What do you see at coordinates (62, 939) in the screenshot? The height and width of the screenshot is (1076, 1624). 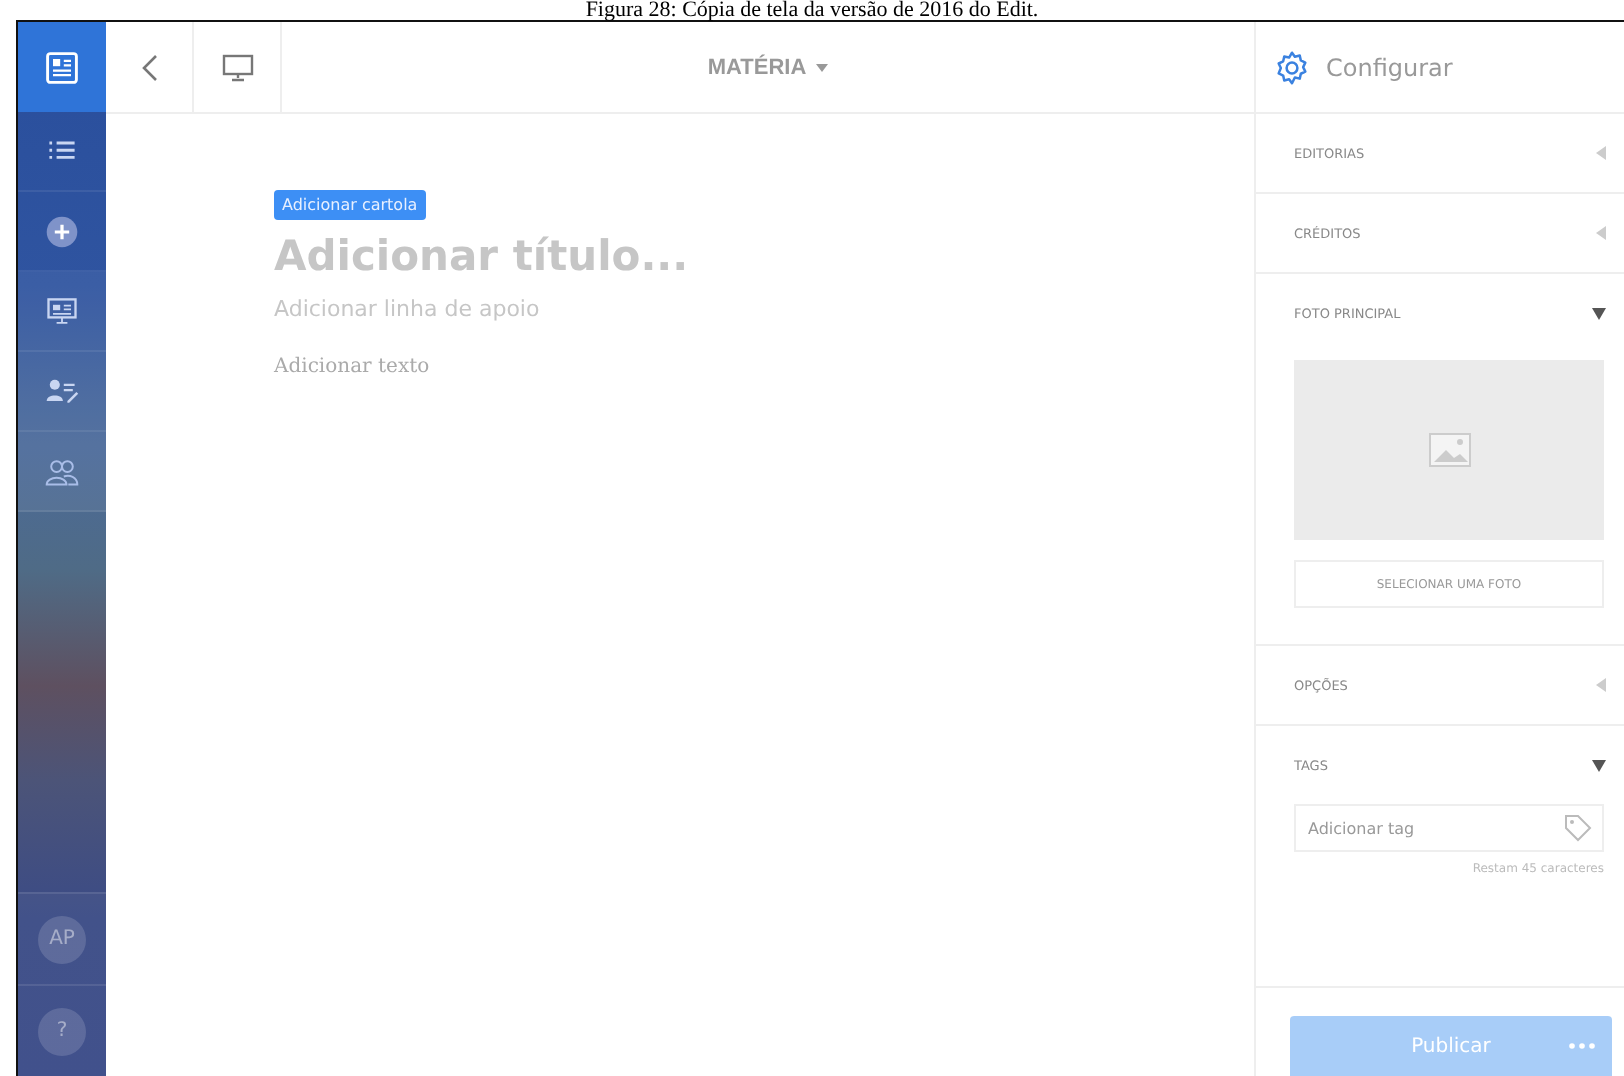 I see `user-avatar: AP` at bounding box center [62, 939].